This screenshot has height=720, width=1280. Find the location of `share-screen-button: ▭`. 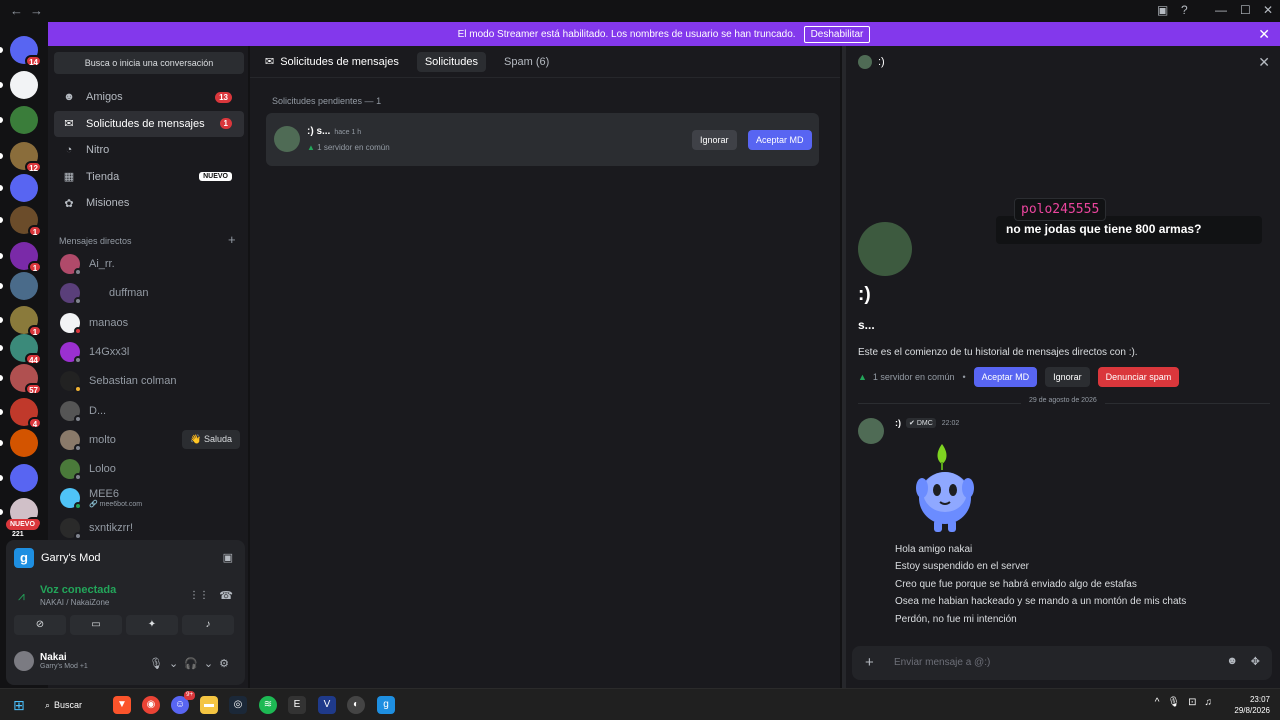

share-screen-button: ▭ is located at coordinates (96, 625).